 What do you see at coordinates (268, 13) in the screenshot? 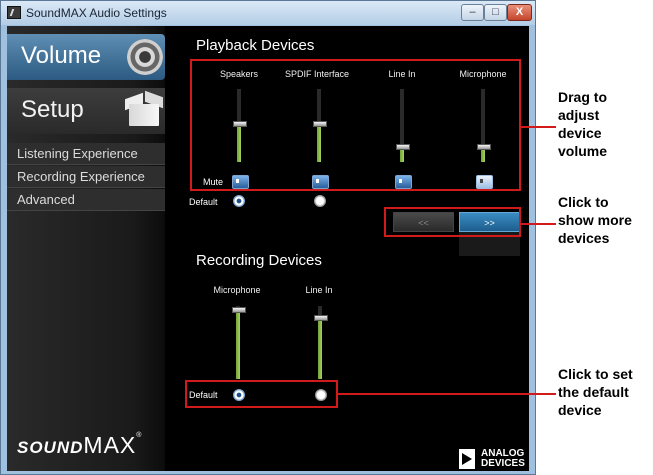
I see `title-bar: SoundMAX Audio Settings – □ X` at bounding box center [268, 13].